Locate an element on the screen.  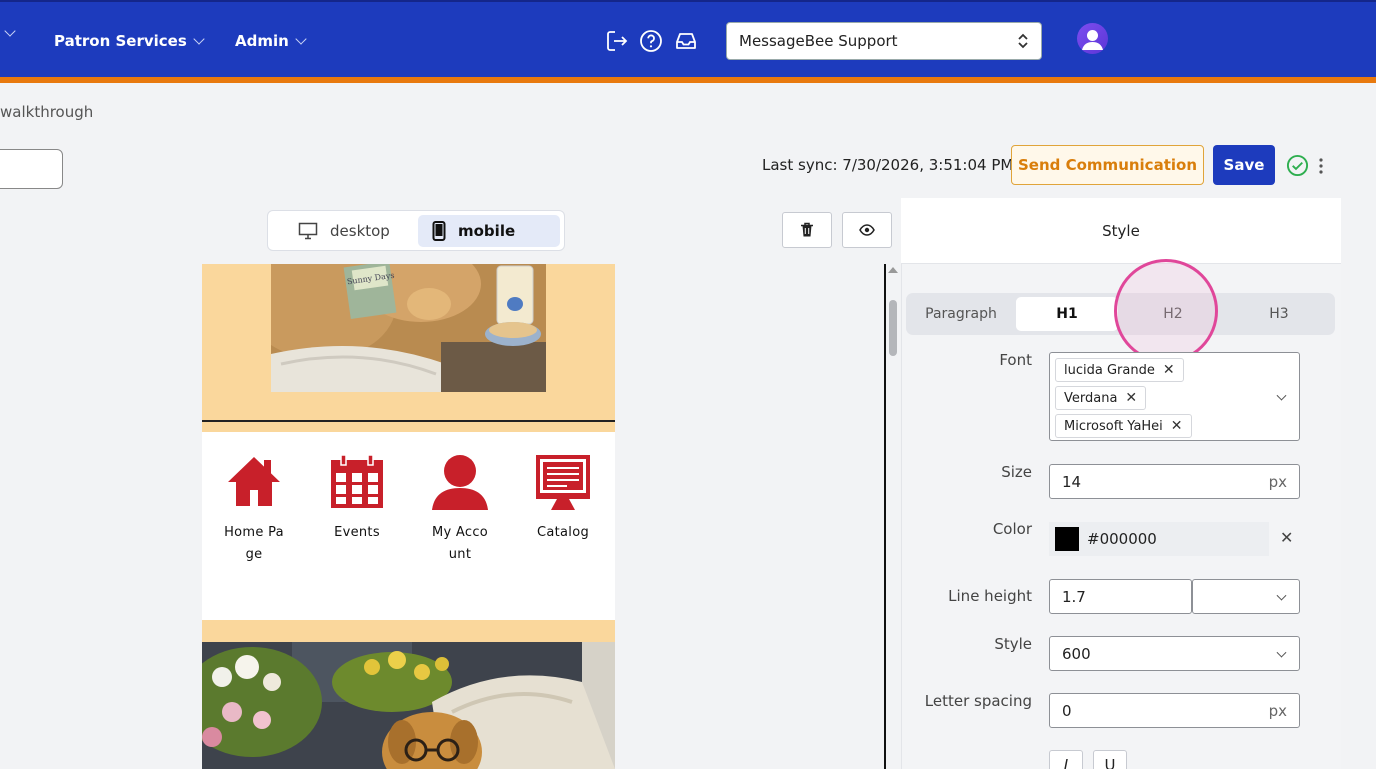
send-communication-button: Send Communication is located at coordinates (1107, 165).